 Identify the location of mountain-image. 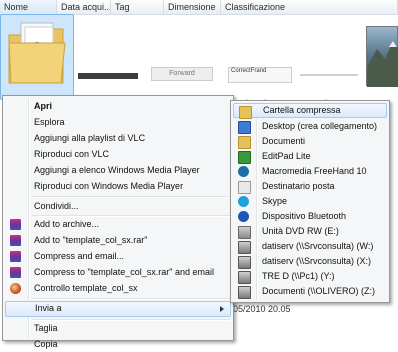
(382, 64).